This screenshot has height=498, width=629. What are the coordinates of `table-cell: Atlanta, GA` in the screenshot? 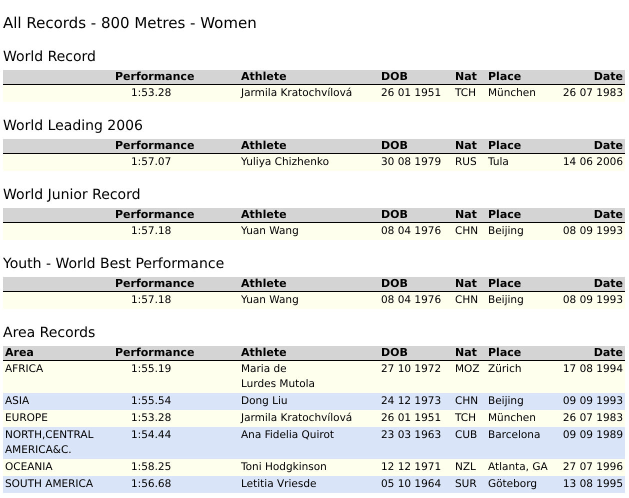 It's located at (518, 467).